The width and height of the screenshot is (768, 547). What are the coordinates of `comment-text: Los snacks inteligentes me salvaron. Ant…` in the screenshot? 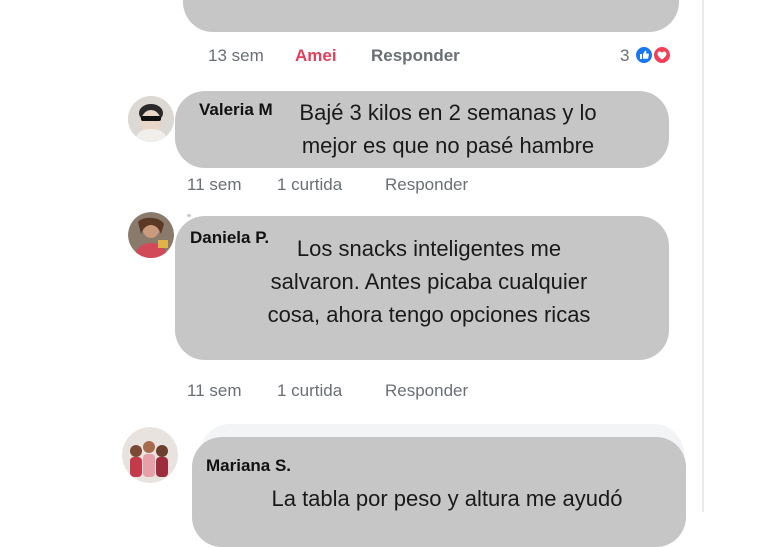 It's located at (429, 281).